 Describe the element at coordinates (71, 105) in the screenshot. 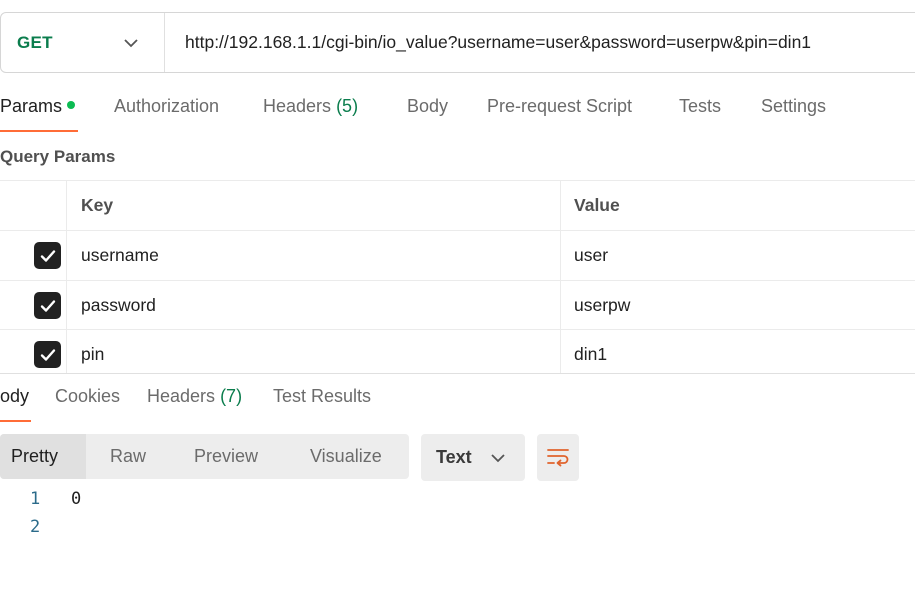

I see `modified-dot-icon` at that location.